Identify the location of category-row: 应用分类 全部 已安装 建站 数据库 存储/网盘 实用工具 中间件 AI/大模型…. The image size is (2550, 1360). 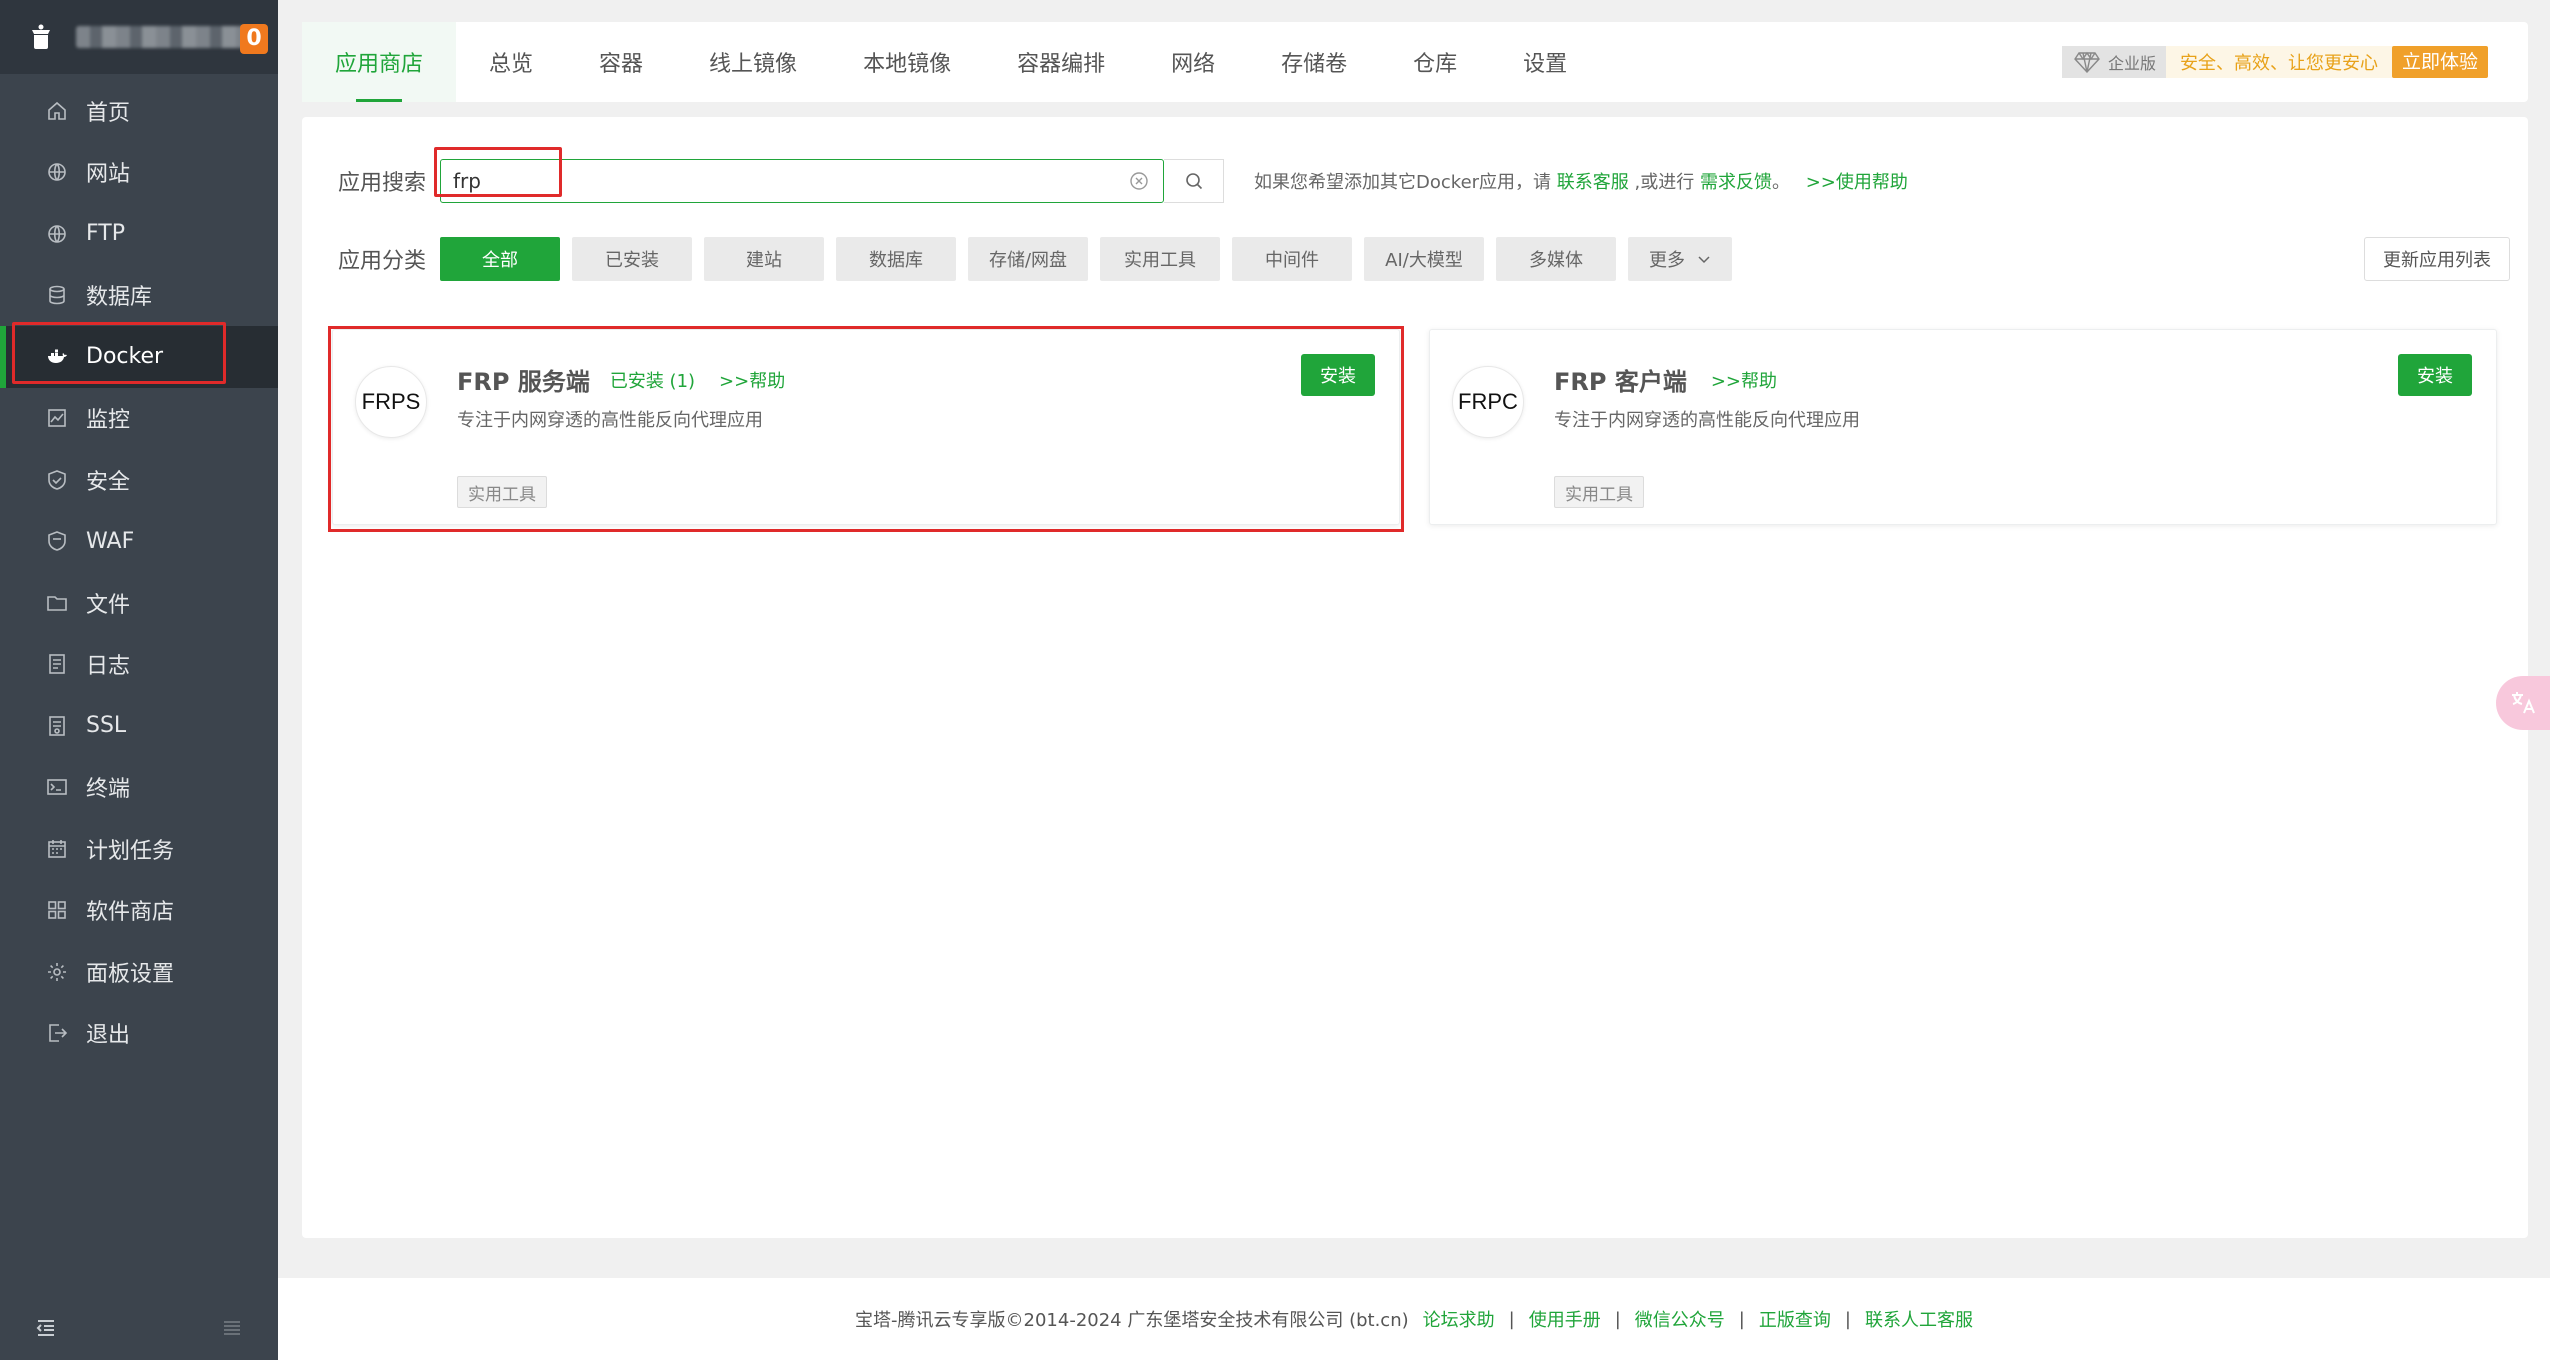
(1041, 259).